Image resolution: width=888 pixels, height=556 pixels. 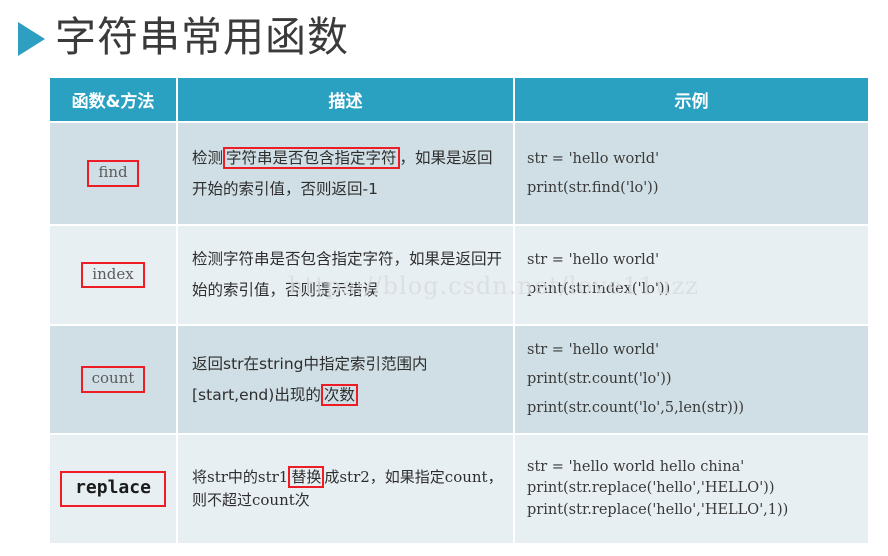 I want to click on description-cell: 将str中的str1 替换 成str2，如果指定count，则不超过count次, so click(x=345, y=489).